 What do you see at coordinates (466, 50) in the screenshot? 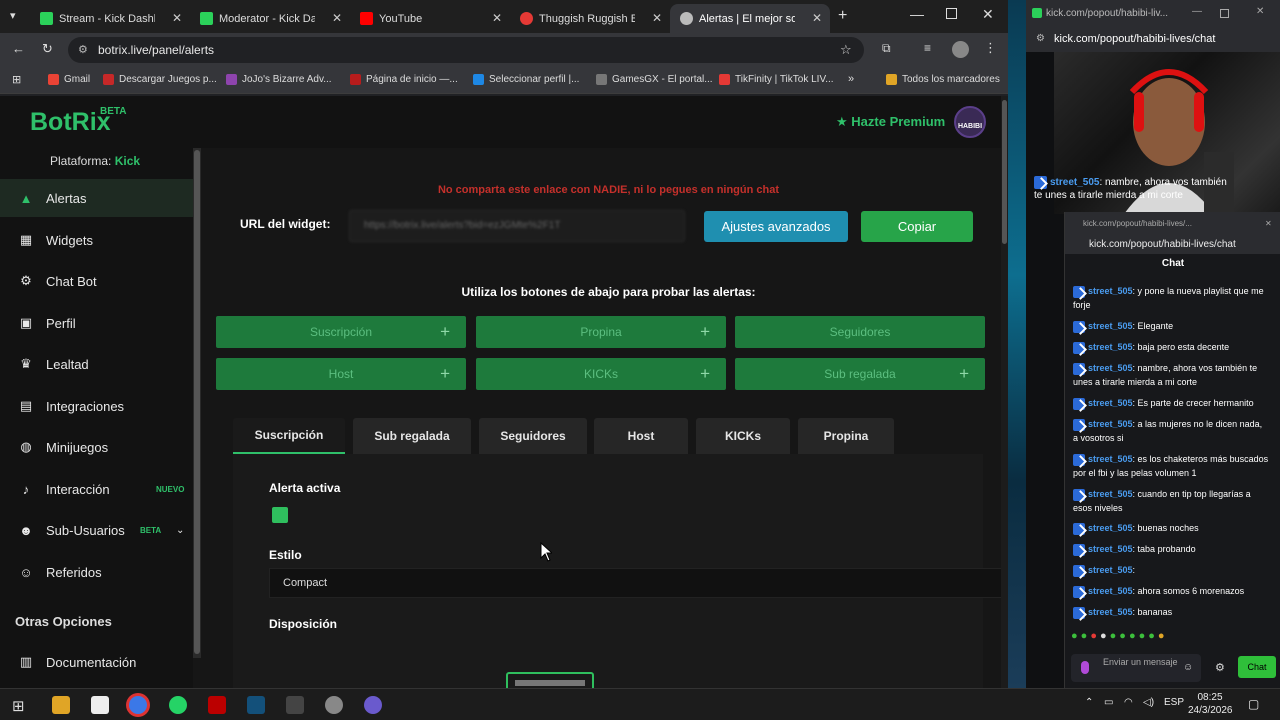
I see `address-bar: ⚙ botrix.live/panel/alerts ☆` at bounding box center [466, 50].